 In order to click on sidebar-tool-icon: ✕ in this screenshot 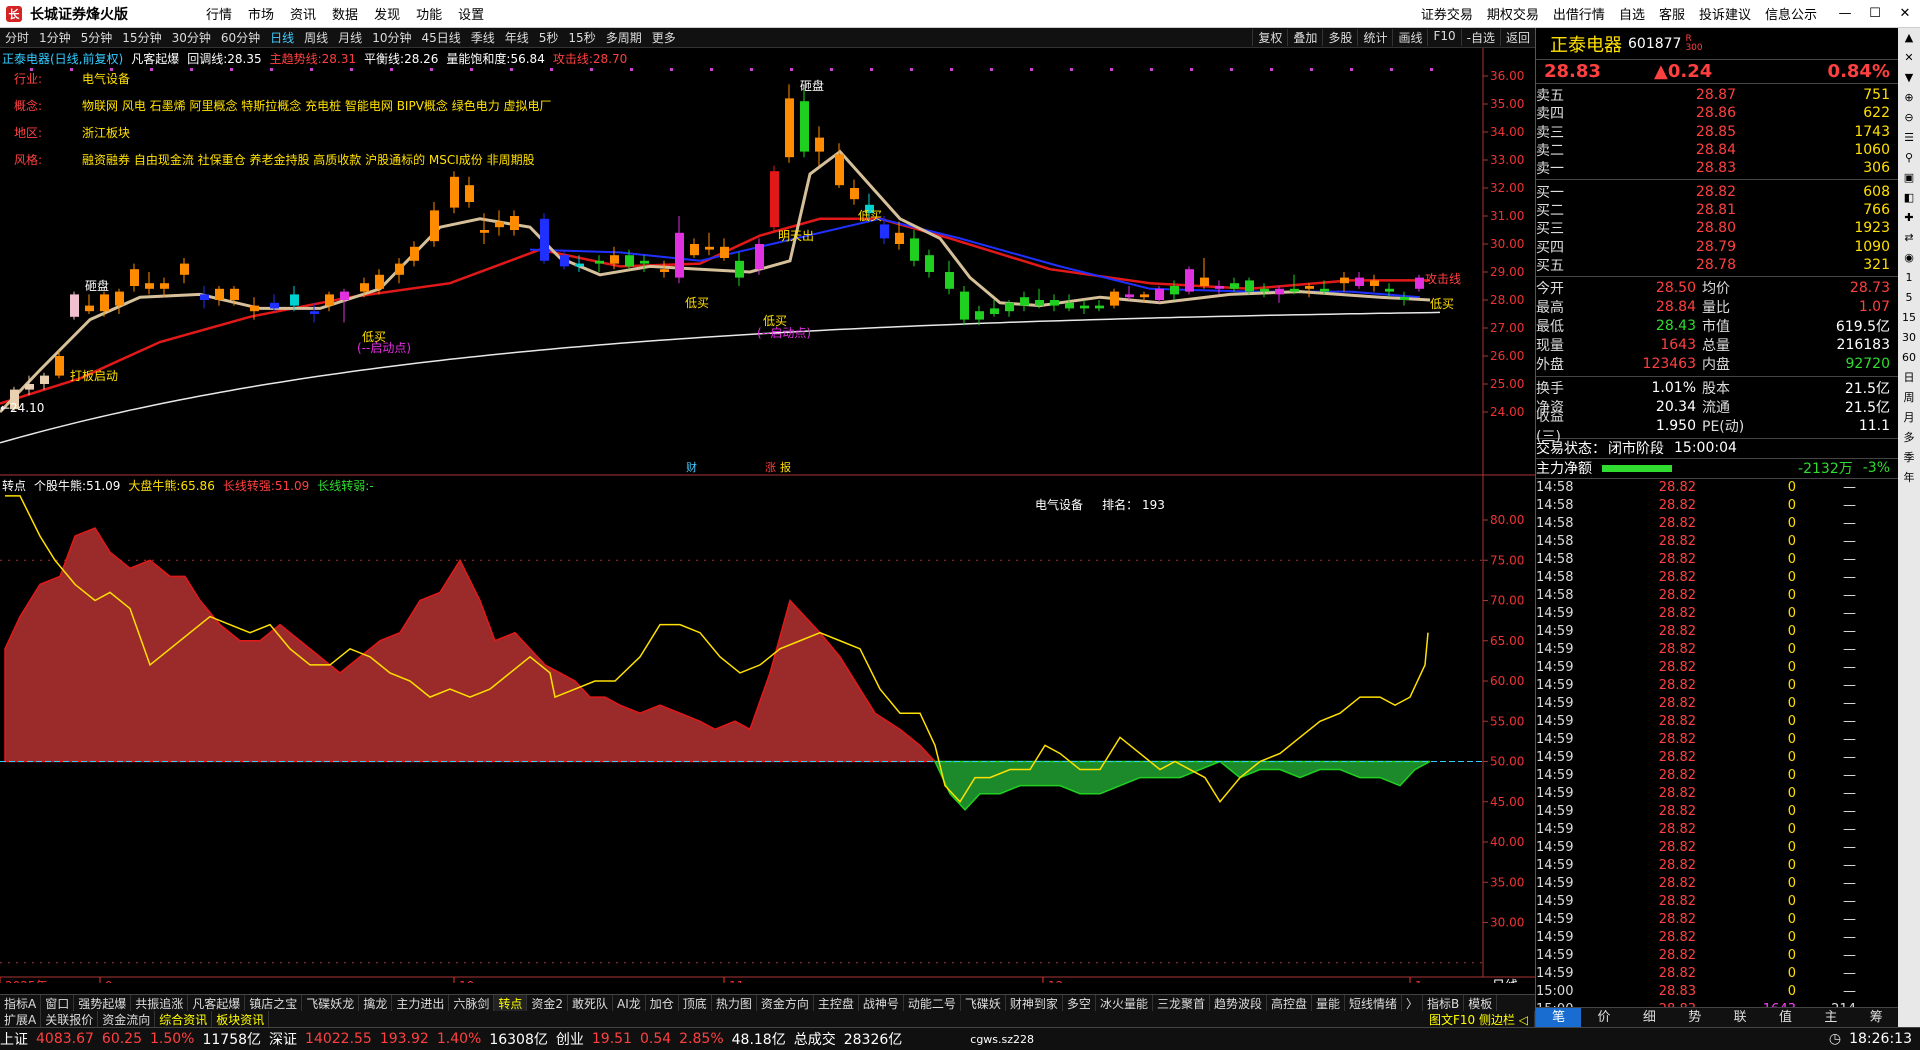, I will do `click(1909, 58)`.